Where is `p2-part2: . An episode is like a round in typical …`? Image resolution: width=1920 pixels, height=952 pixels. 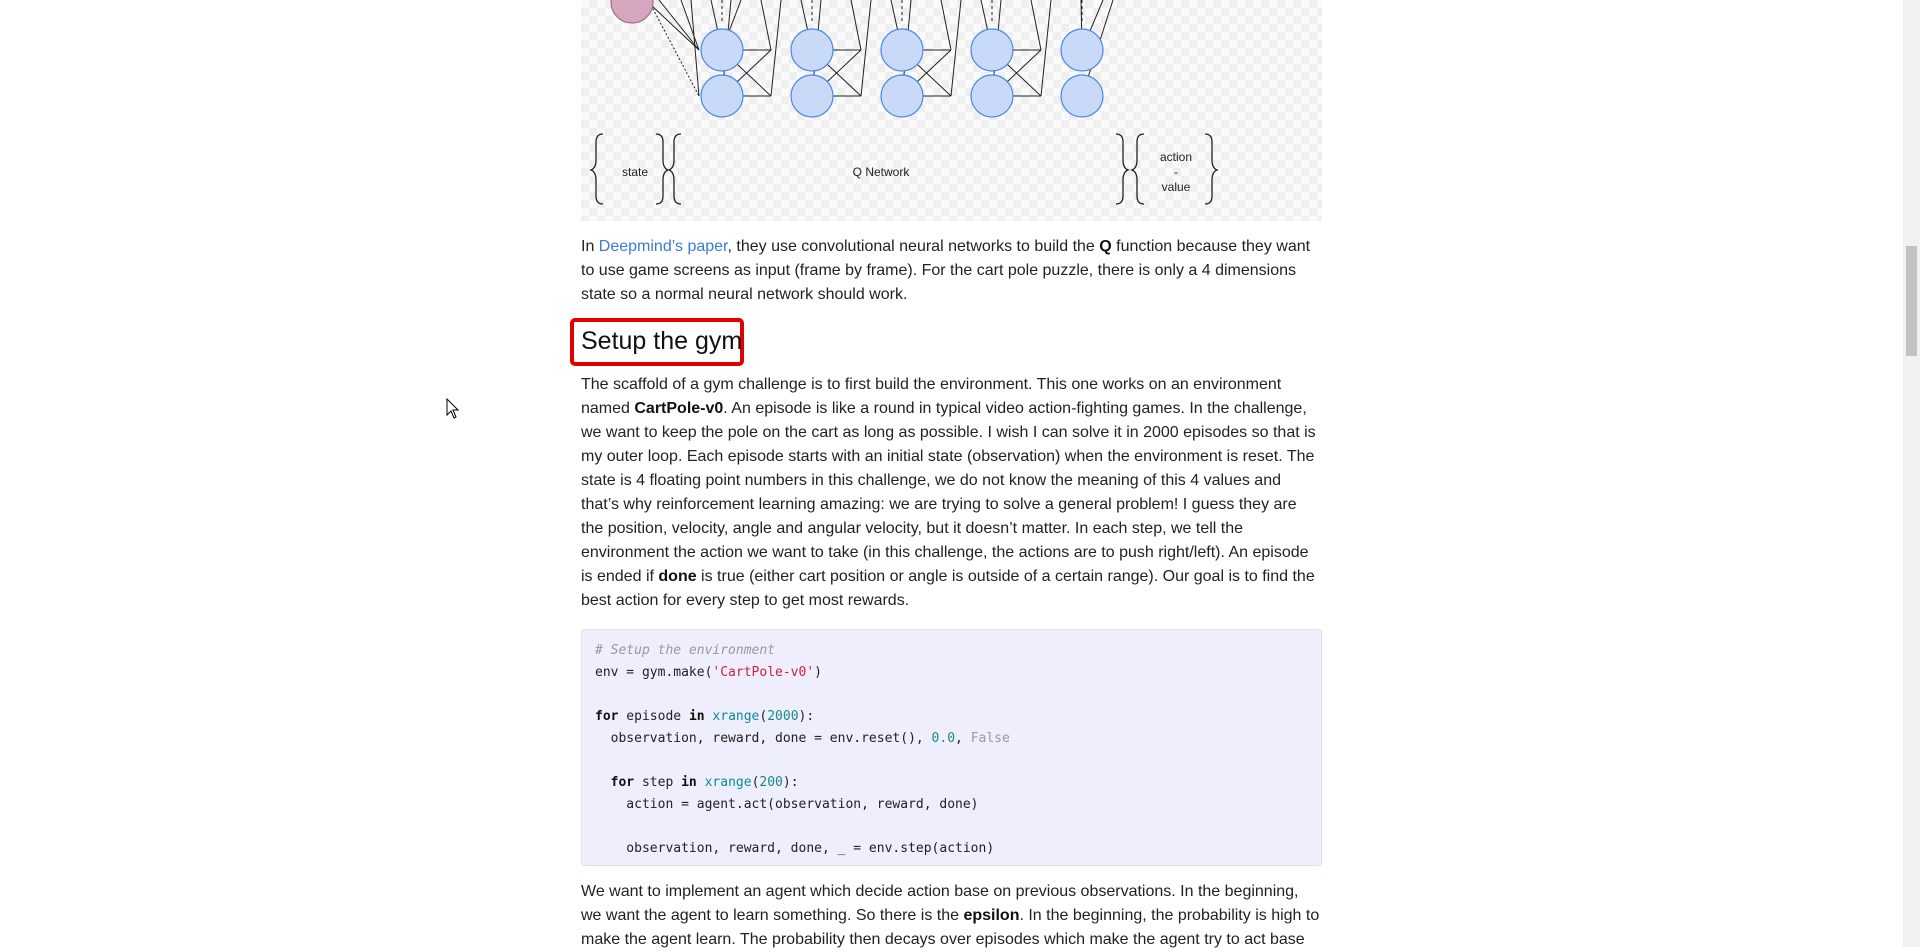 p2-part2: . An episode is like a round in typical … is located at coordinates (948, 492).